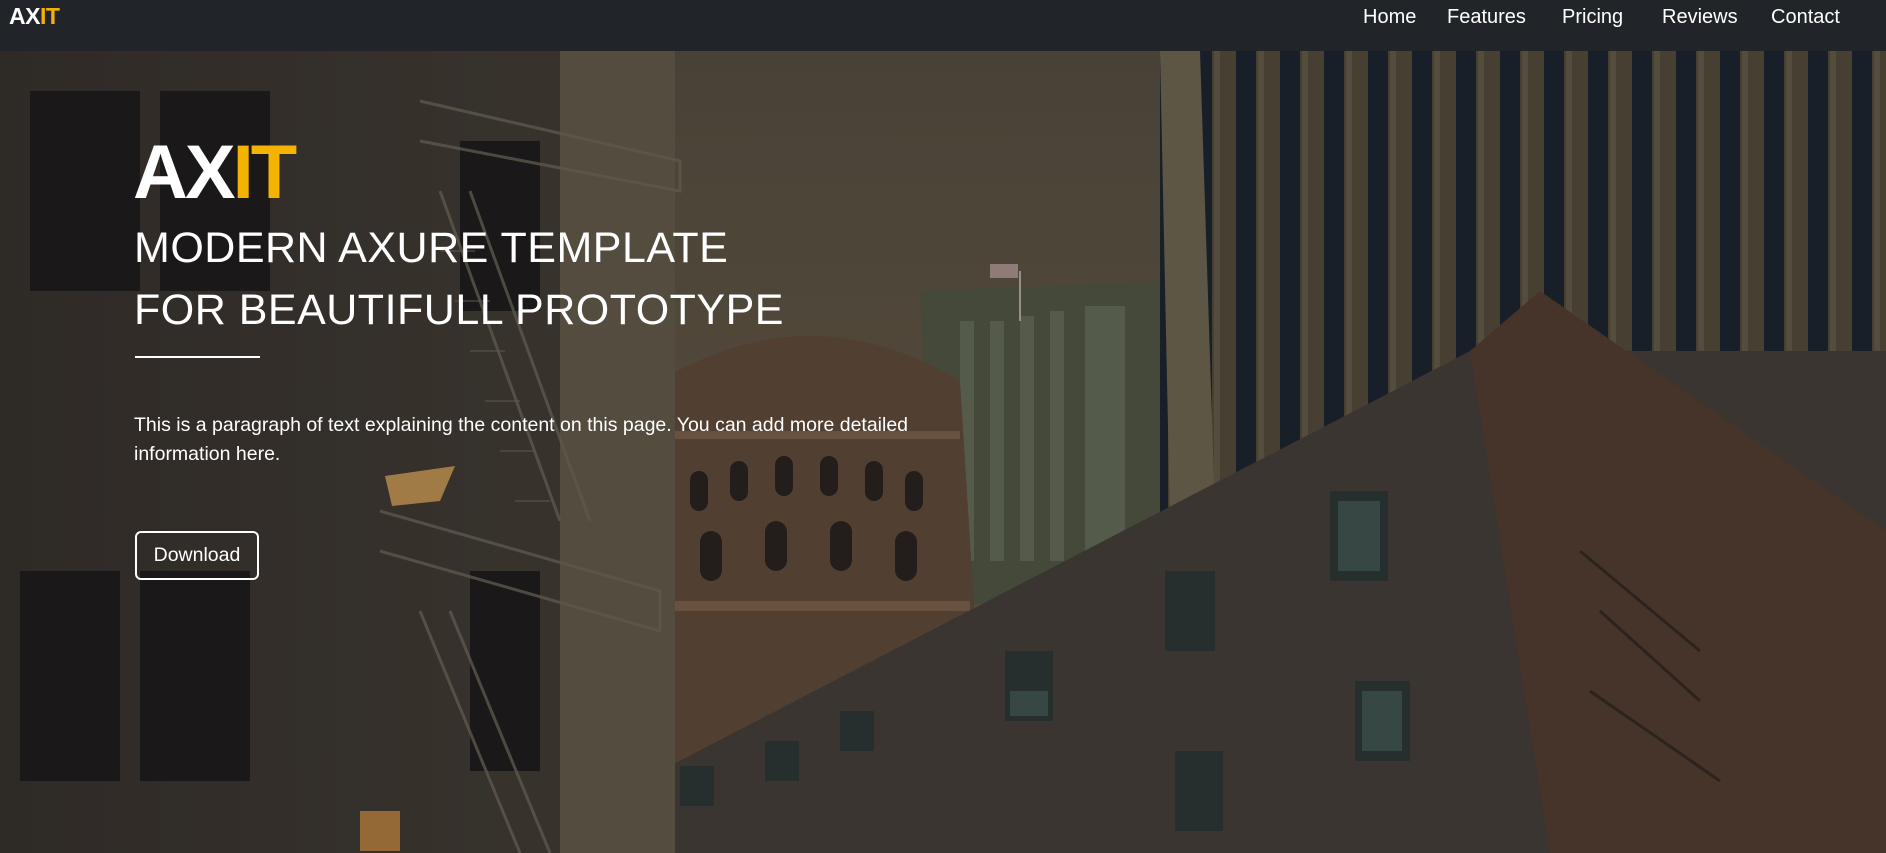  I want to click on nav-link-contact: Contact, so click(1805, 17).